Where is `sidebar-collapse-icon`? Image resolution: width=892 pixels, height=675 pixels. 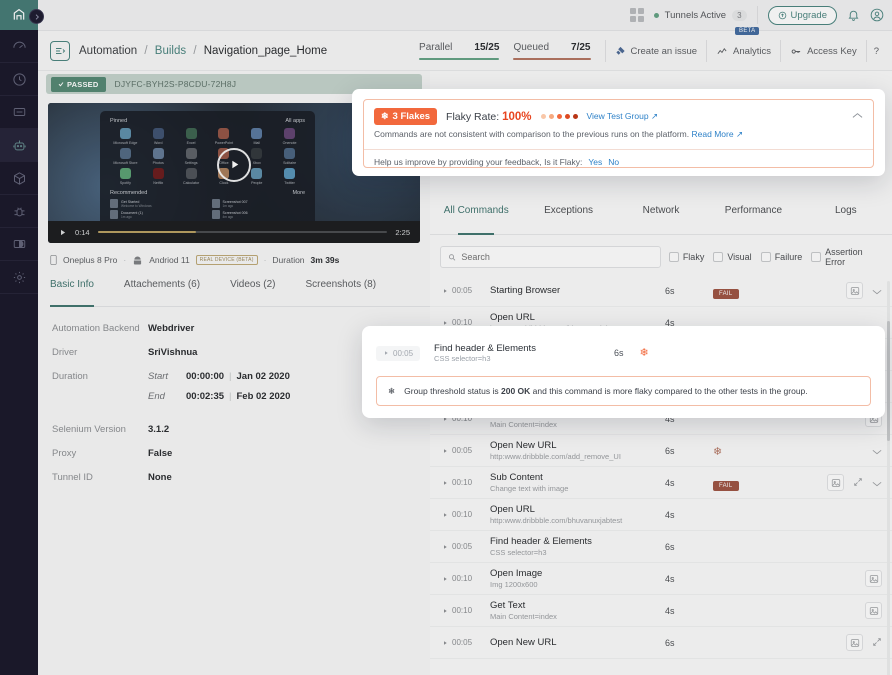
sidebar-collapse-icon is located at coordinates (36, 16).